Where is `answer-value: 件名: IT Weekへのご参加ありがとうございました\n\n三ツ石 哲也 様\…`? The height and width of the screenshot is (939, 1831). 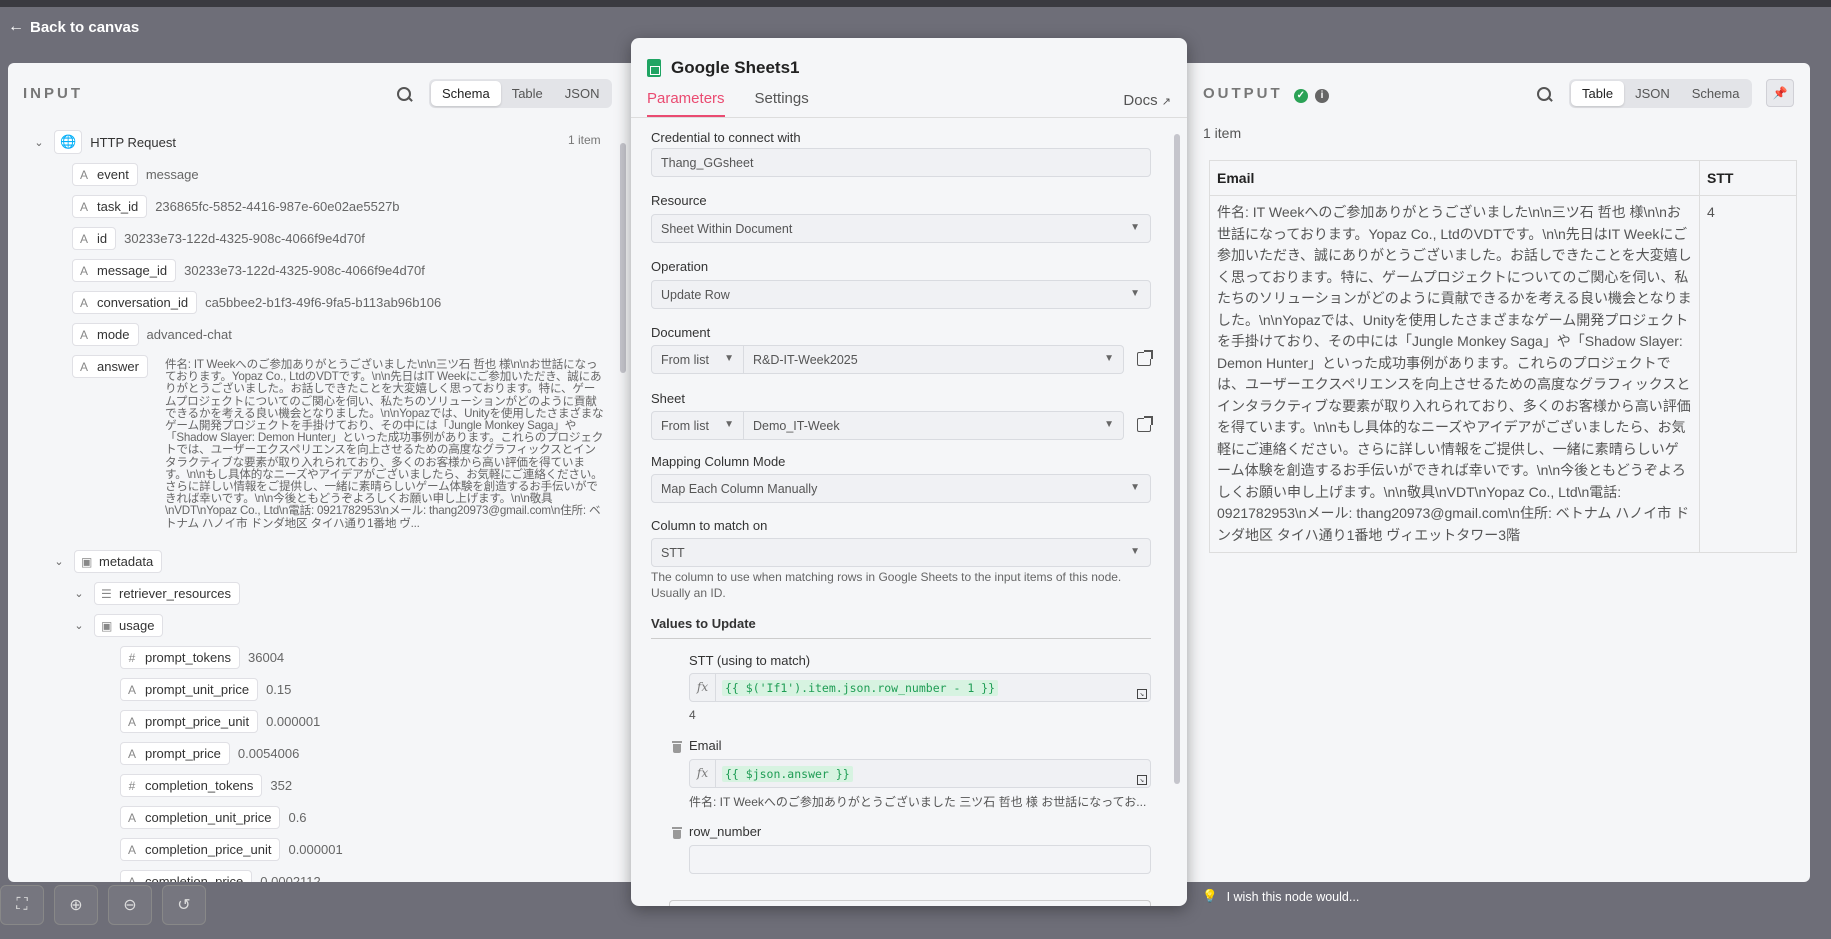 answer-value: 件名: IT Weekへのご参加ありがとうございました\n\n三ツ石 哲也 様\… is located at coordinates (384, 444).